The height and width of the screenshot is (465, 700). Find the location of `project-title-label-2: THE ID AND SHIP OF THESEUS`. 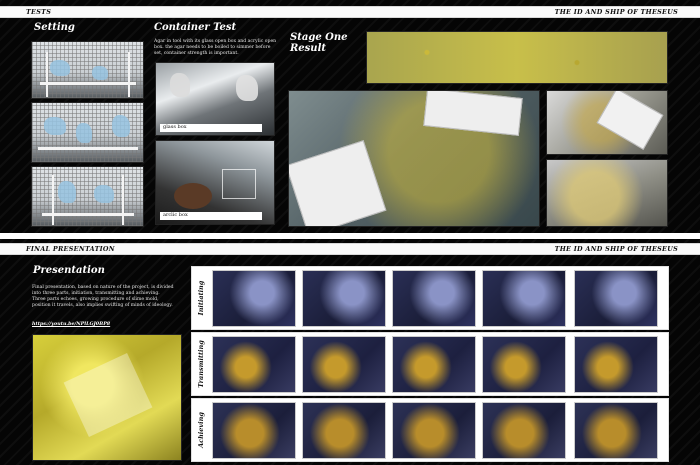

project-title-label-2: THE ID AND SHIP OF THESEUS is located at coordinates (616, 249).